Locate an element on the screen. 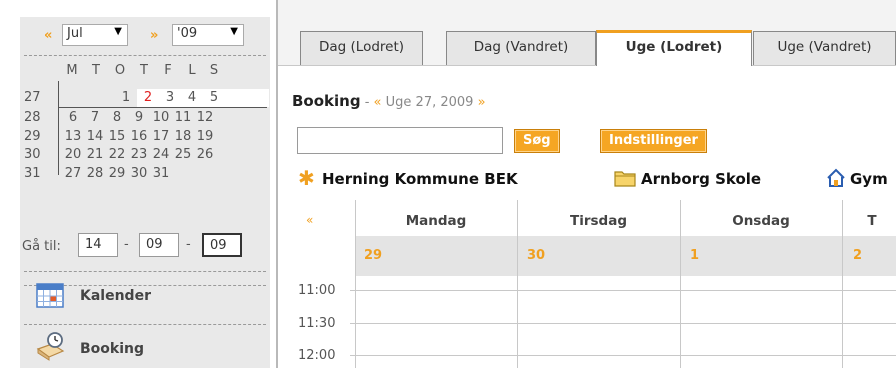  prev-month-arrow: « is located at coordinates (48, 35).